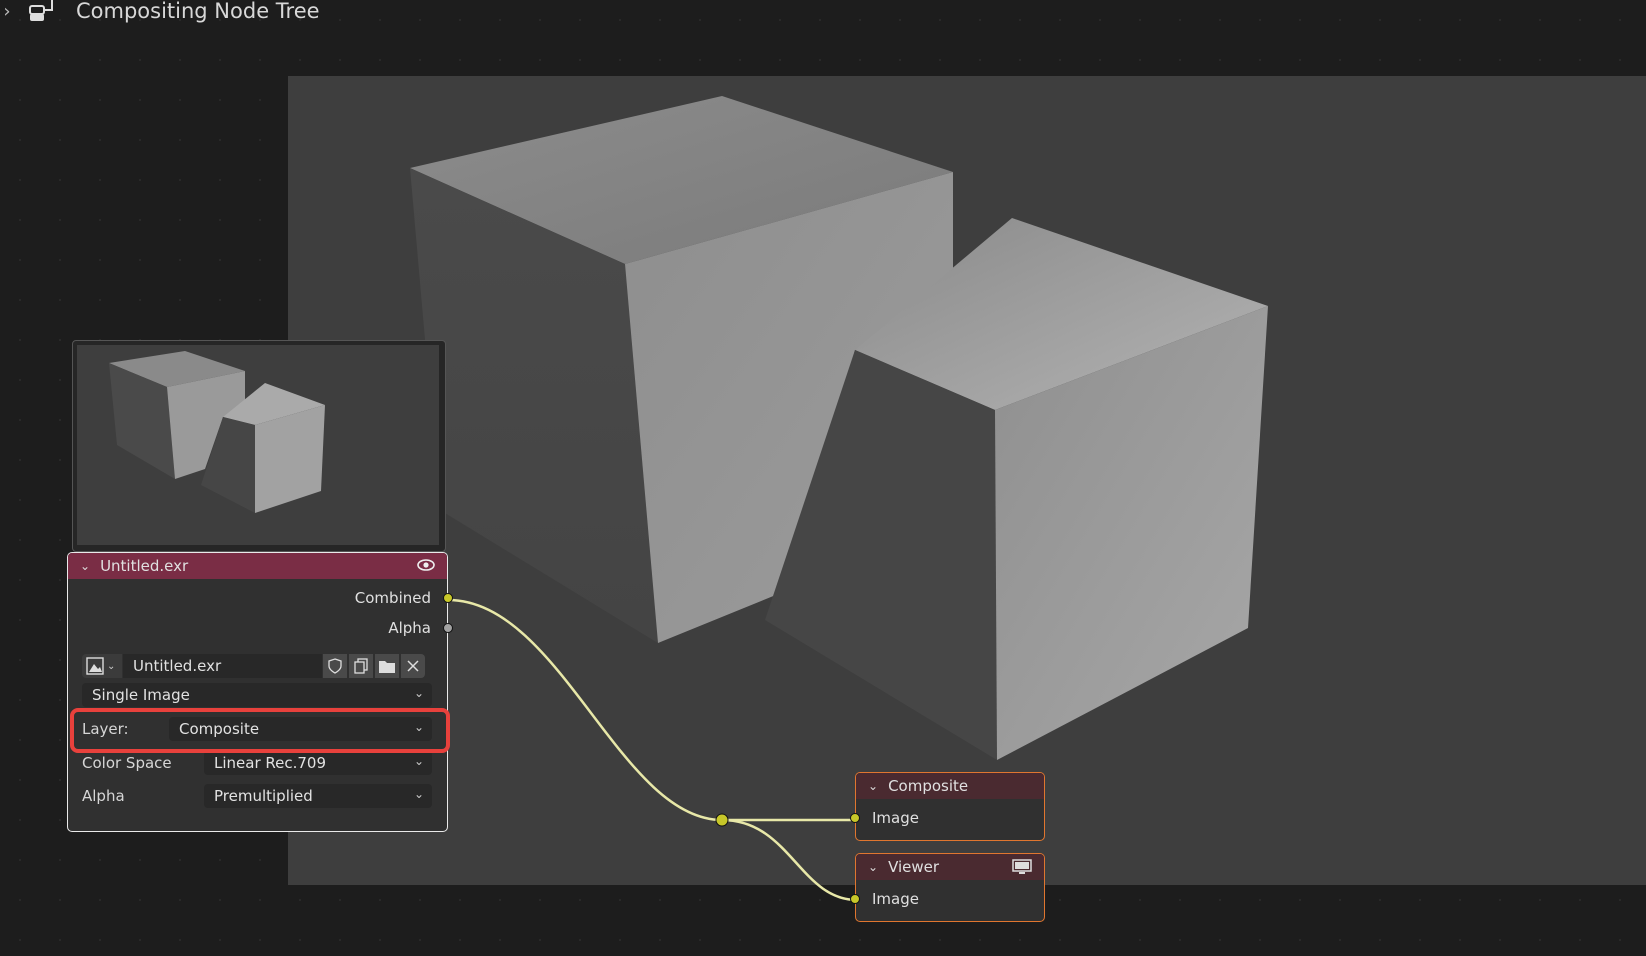 The width and height of the screenshot is (1646, 956). What do you see at coordinates (855, 818) in the screenshot?
I see `composite-input-socket` at bounding box center [855, 818].